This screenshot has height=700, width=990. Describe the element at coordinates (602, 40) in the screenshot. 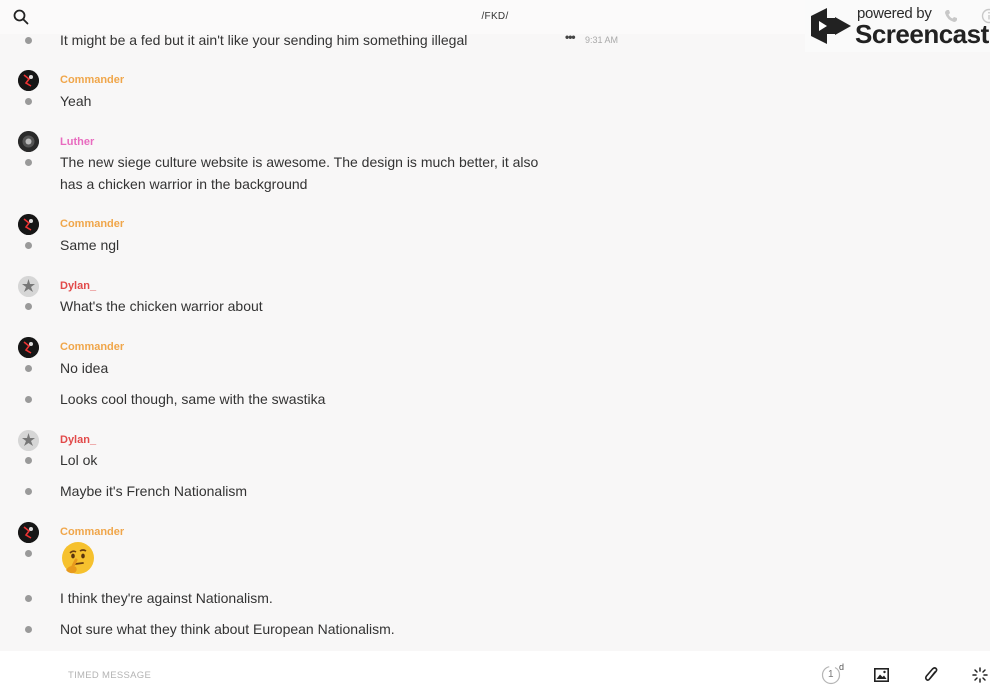

I see `message-time: 9:31 AM` at that location.